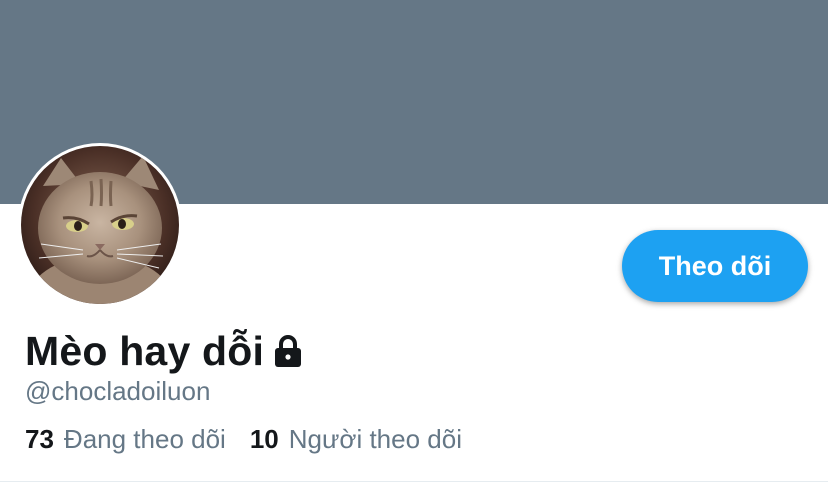 The height and width of the screenshot is (486, 828). What do you see at coordinates (39, 439) in the screenshot?
I see `following-count: 73` at bounding box center [39, 439].